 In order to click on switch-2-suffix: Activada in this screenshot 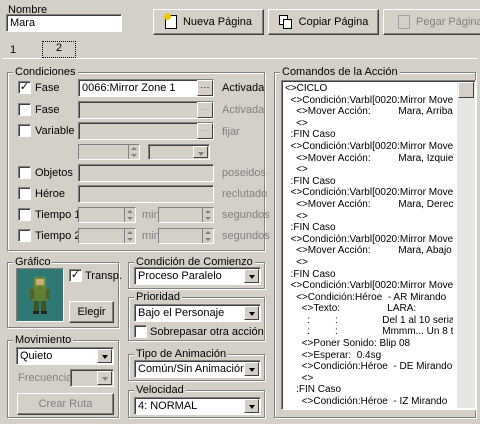, I will do `click(243, 110)`.